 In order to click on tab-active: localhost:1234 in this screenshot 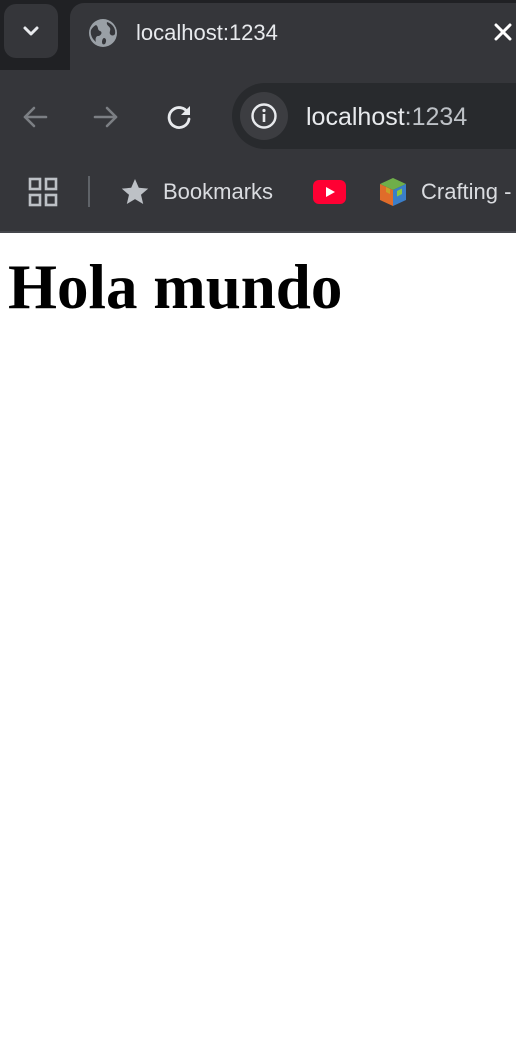, I will do `click(293, 38)`.